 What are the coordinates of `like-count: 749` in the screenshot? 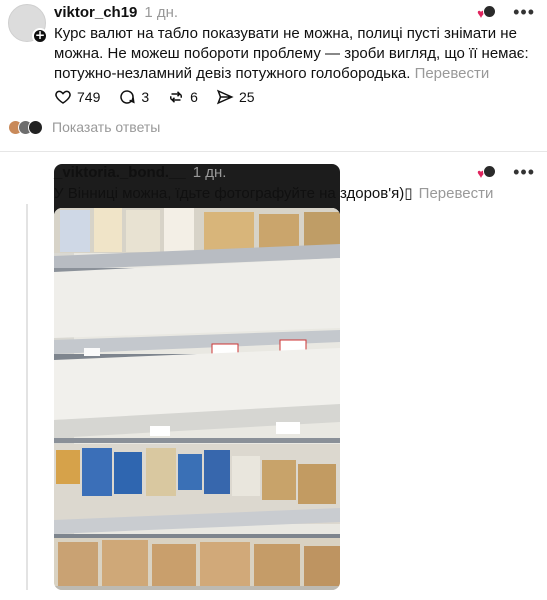 It's located at (89, 97).